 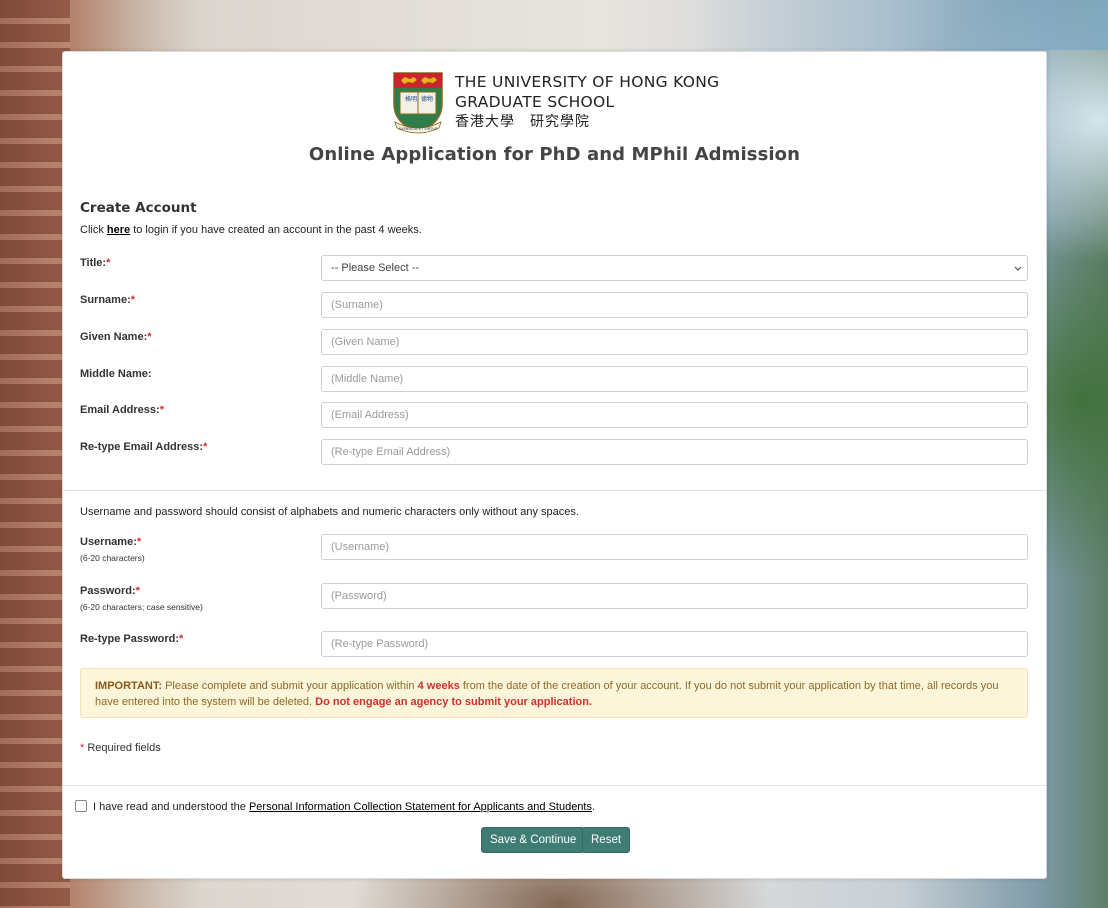 I want to click on password-retype-label-text: Re-type Password:, so click(x=130, y=639).